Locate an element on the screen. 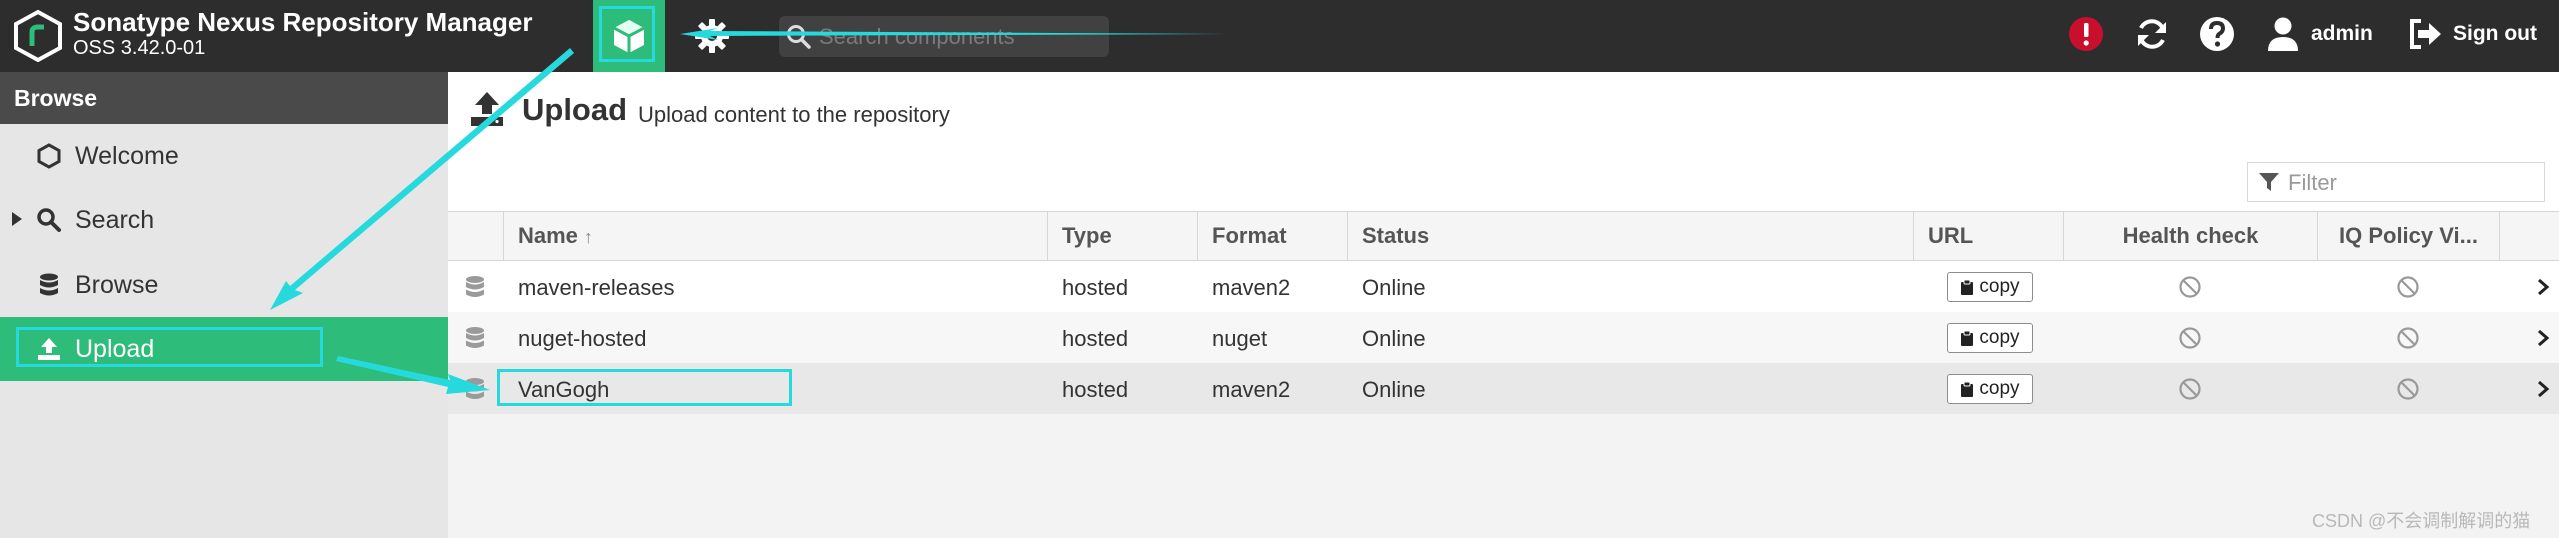 This screenshot has width=2559, height=538. user-name-button: admin is located at coordinates (2342, 34).